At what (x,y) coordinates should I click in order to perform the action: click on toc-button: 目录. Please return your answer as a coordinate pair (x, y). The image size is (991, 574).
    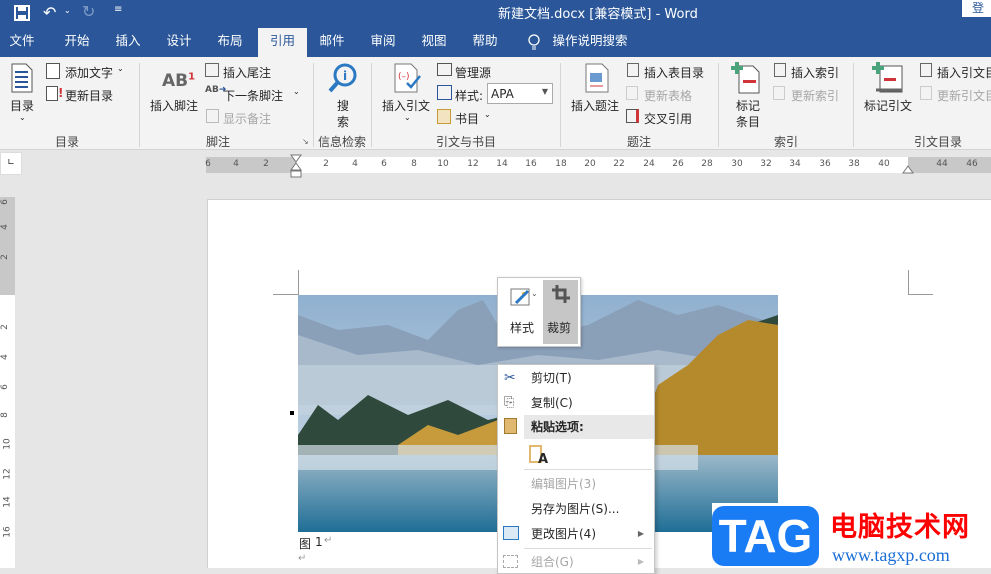
    Looking at the image, I should click on (22, 105).